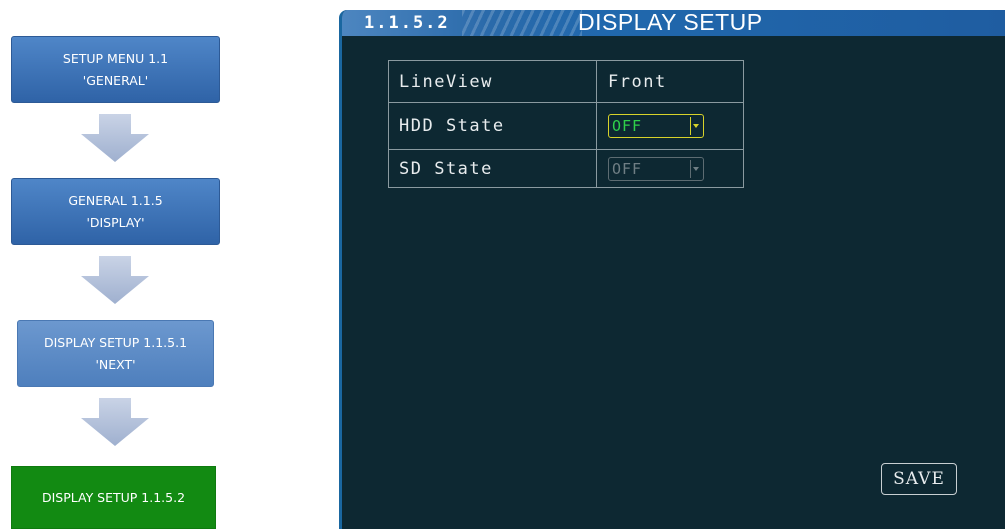 This screenshot has height=529, width=1005. Describe the element at coordinates (115, 58) in the screenshot. I see `flow-step-title: SETUP MENU 1.1` at that location.